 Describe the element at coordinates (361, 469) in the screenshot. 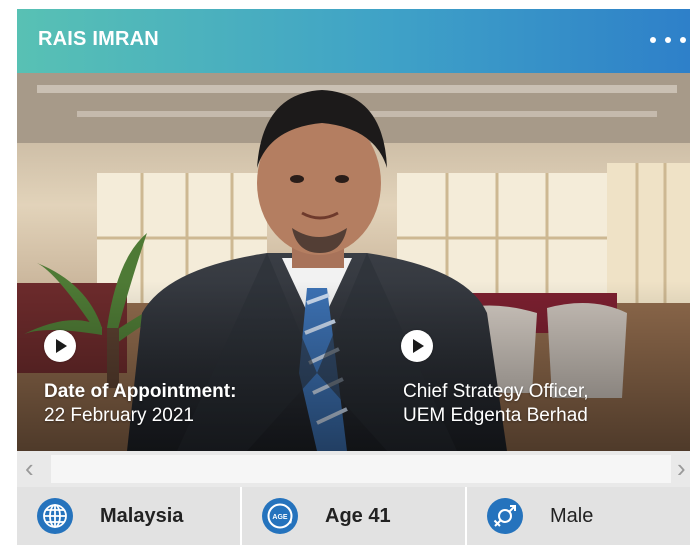

I see `scrollbar-track` at that location.